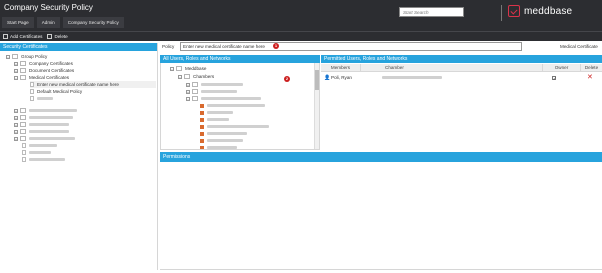 The height and width of the screenshot is (273, 602). I want to click on trash-icon, so click(50, 36).